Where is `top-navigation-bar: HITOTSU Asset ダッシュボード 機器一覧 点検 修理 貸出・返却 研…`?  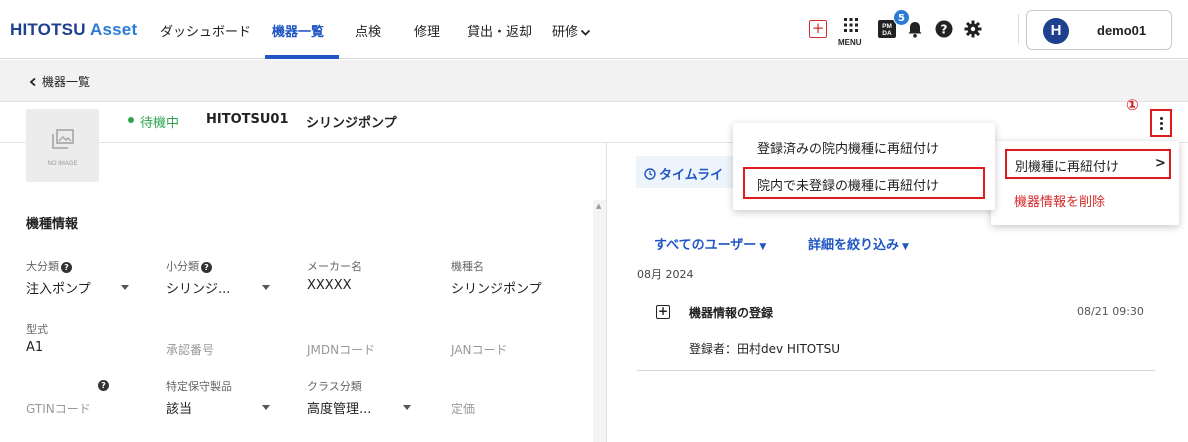 top-navigation-bar: HITOTSU Asset ダッシュボード 機器一覧 点検 修理 貸出・返却 研… is located at coordinates (594, 29).